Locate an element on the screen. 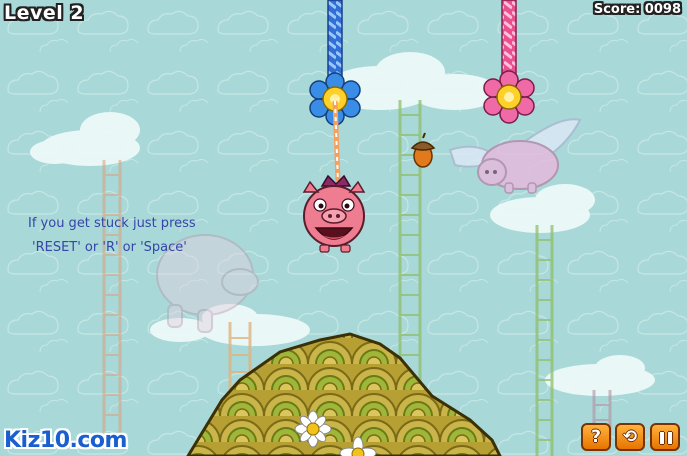 The image size is (687, 456). level-indicator: Level 2 is located at coordinates (44, 13).